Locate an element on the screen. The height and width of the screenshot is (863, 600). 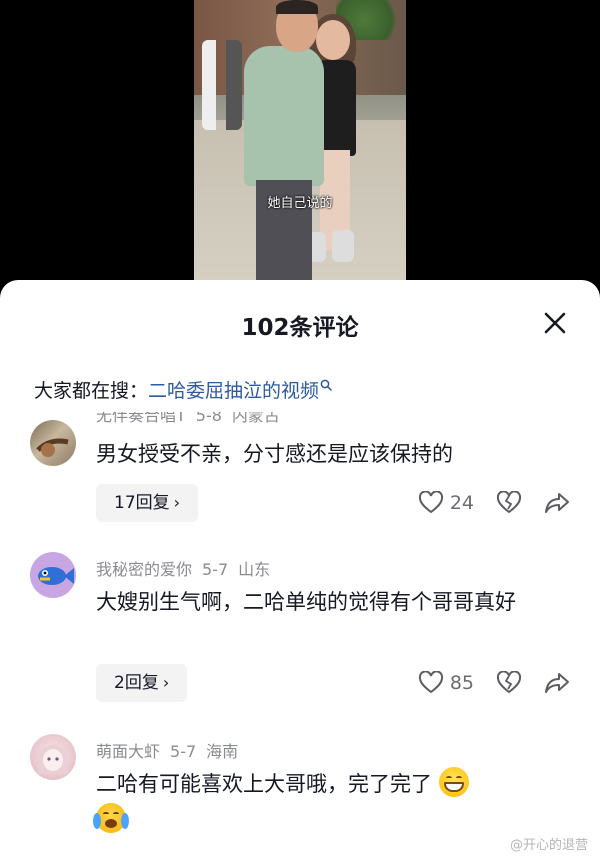
trending-search-link: 二哈委屈抽泣的视频 is located at coordinates (233, 391).